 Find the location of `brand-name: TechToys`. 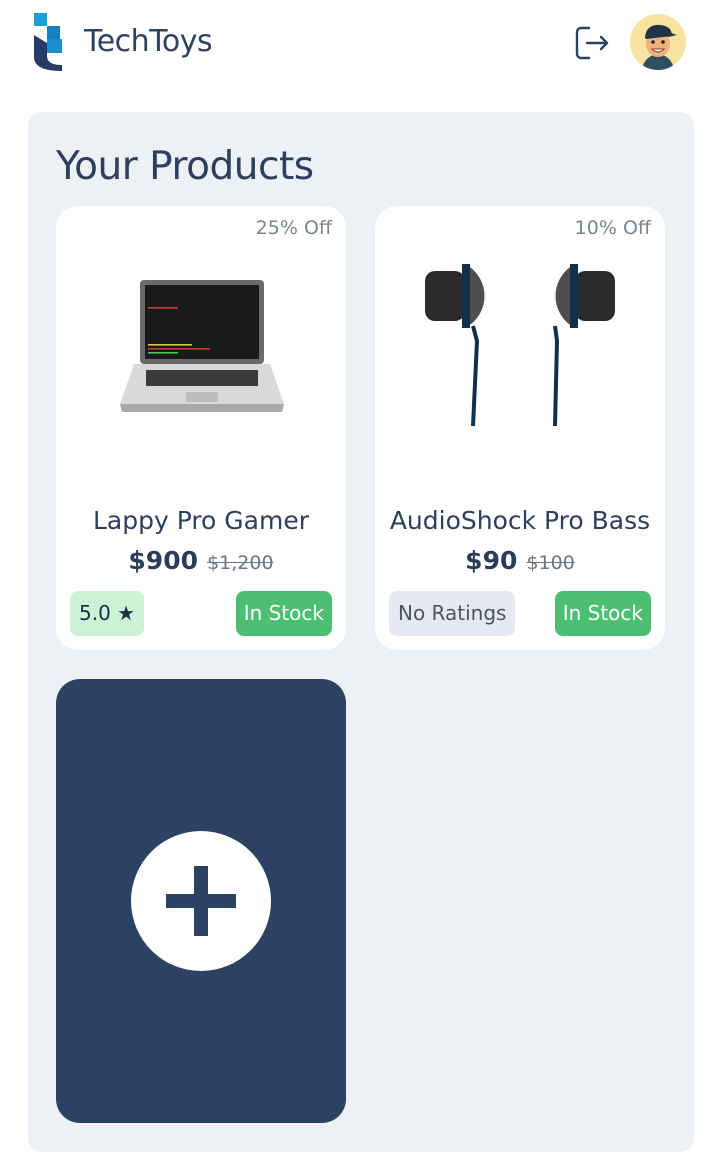

brand-name: TechToys is located at coordinates (148, 41).